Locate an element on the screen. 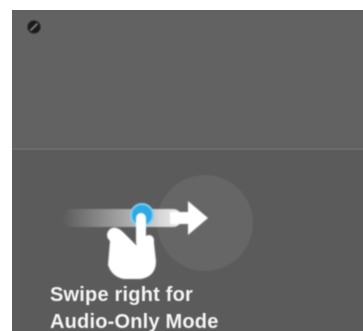  no-video-icon is located at coordinates (34, 27).